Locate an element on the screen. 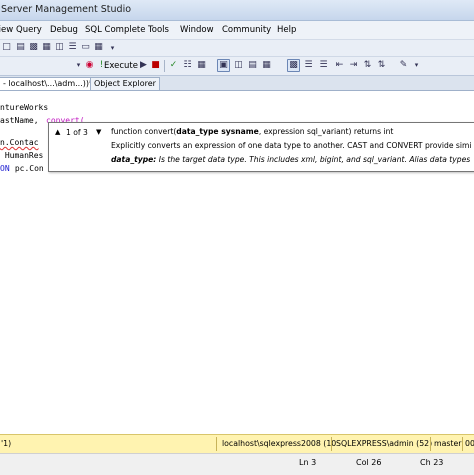 The height and width of the screenshot is (475, 474). debug-run-icon: ▶ is located at coordinates (143, 65).